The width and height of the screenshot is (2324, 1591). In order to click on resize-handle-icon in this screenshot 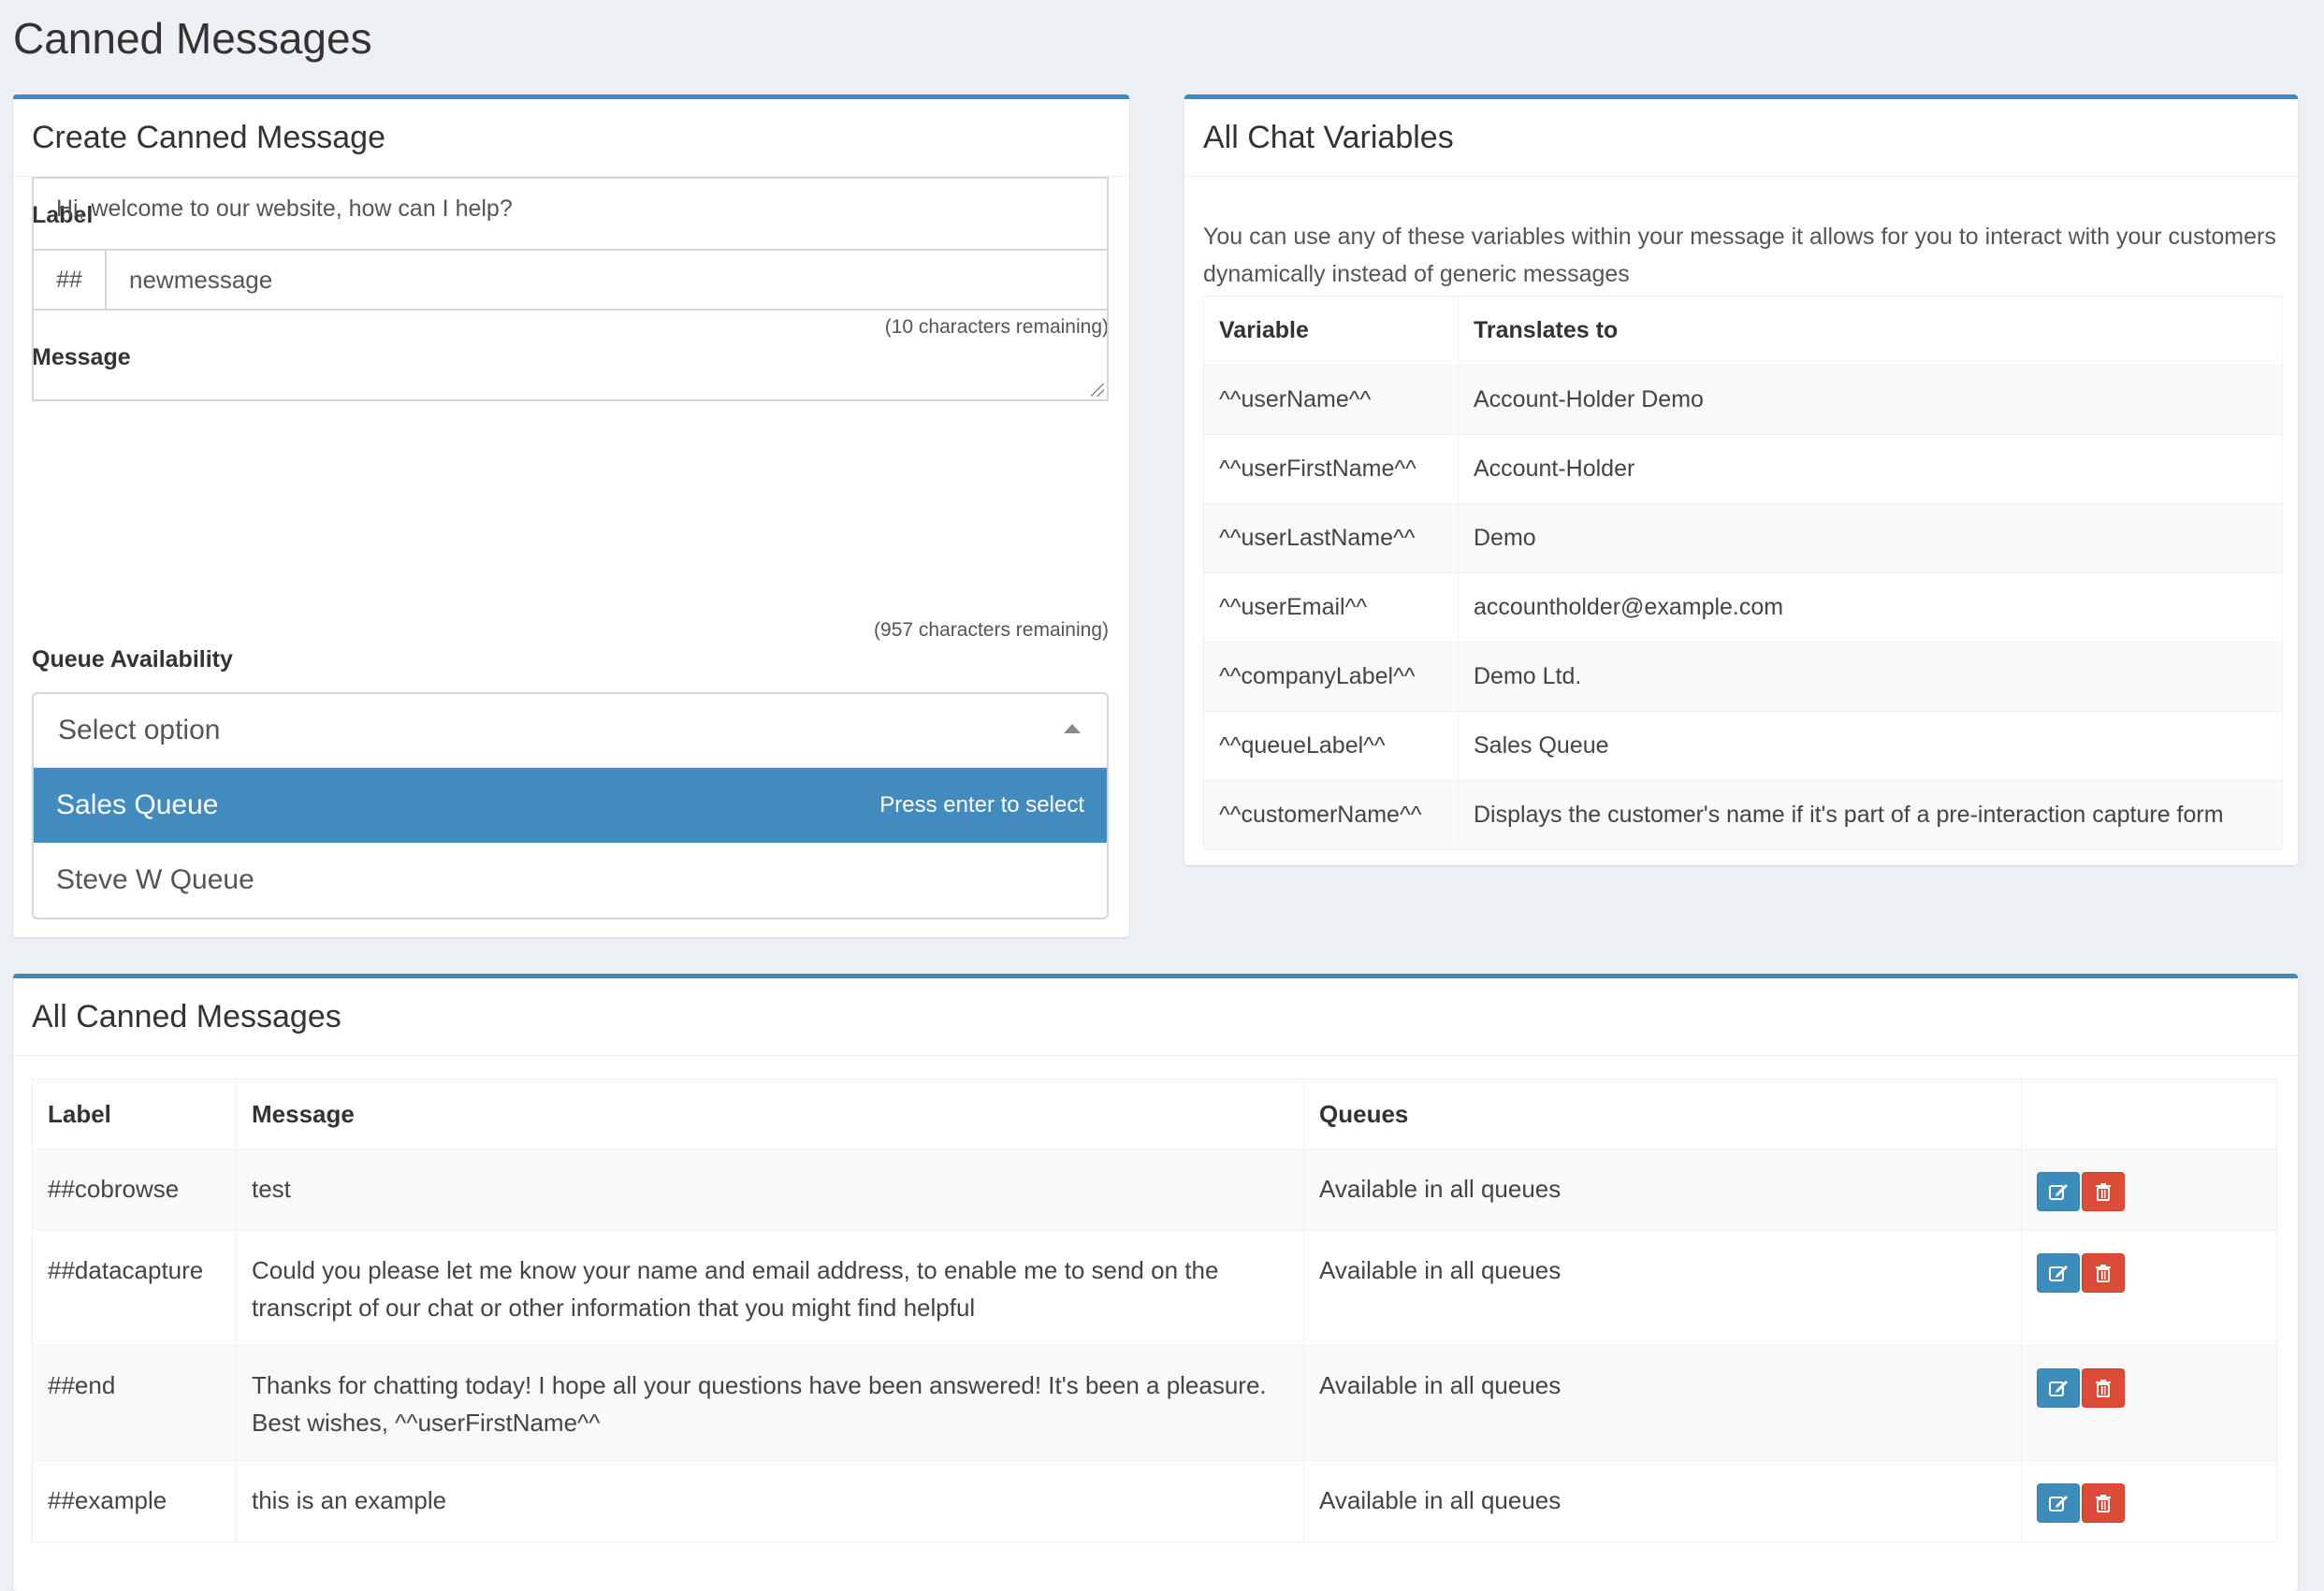, I will do `click(1098, 390)`.